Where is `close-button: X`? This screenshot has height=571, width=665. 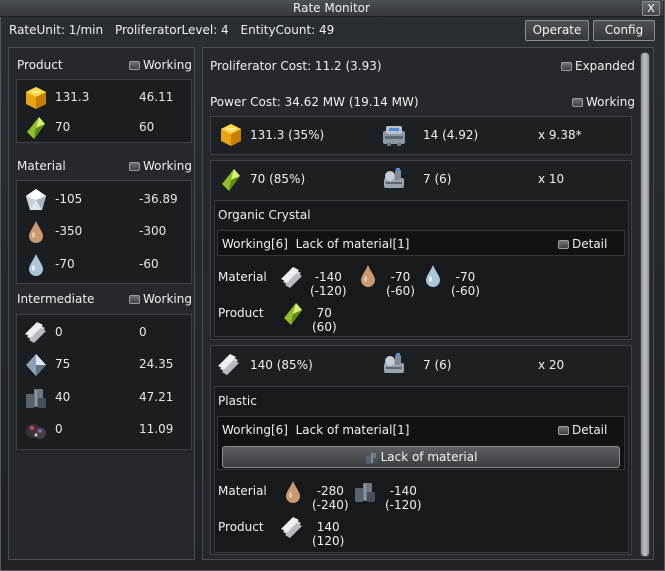
close-button: X is located at coordinates (651, 8).